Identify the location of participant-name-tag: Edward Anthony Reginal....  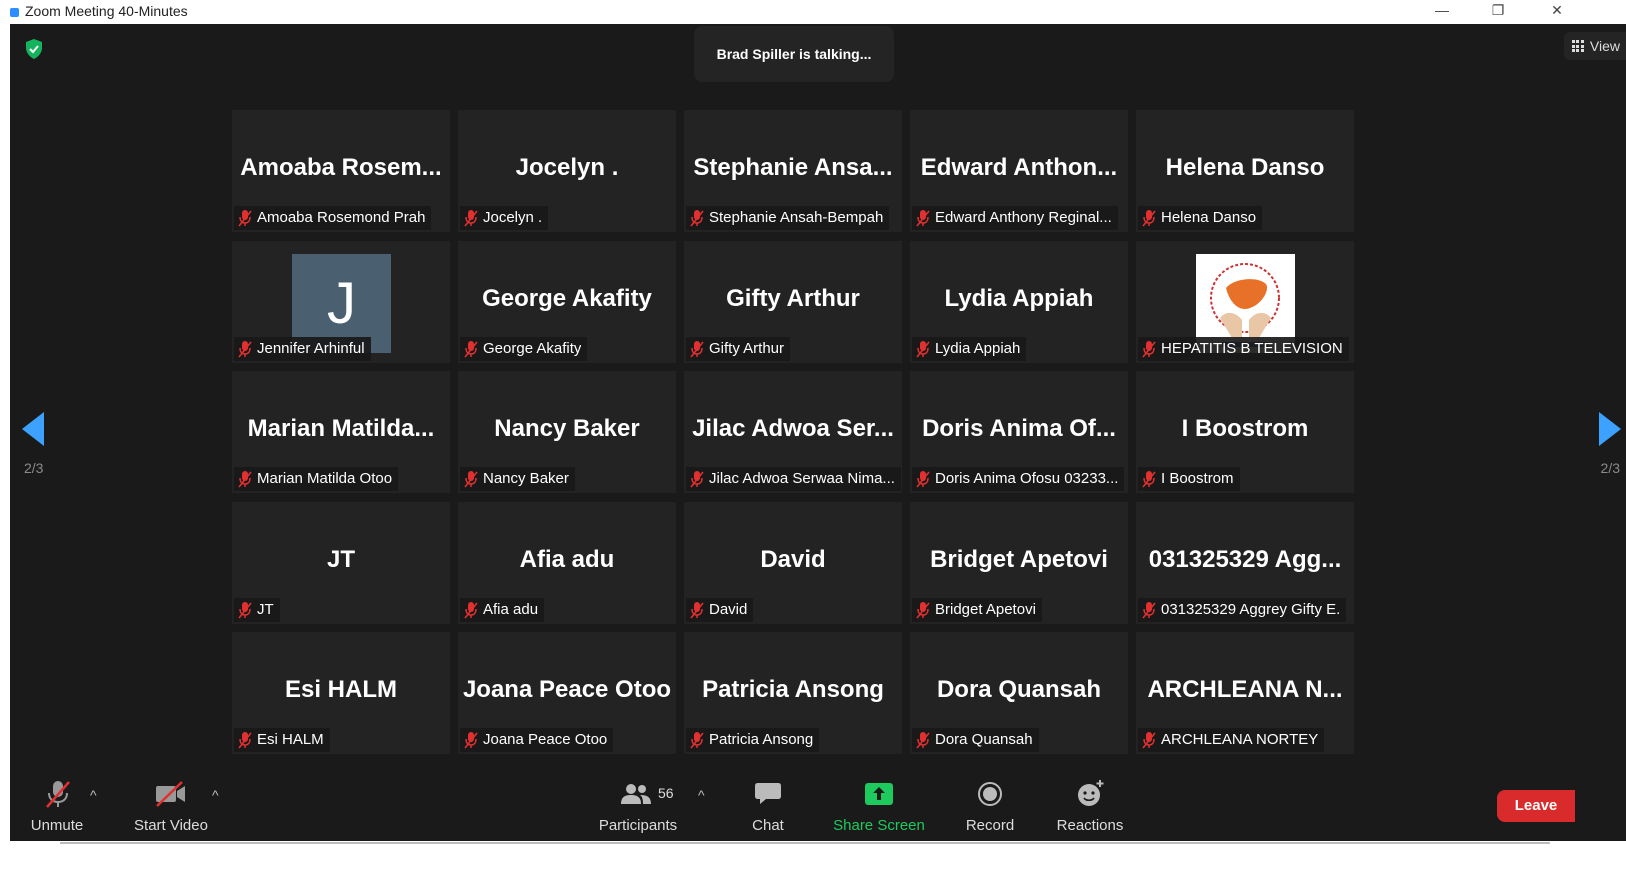
(1015, 218).